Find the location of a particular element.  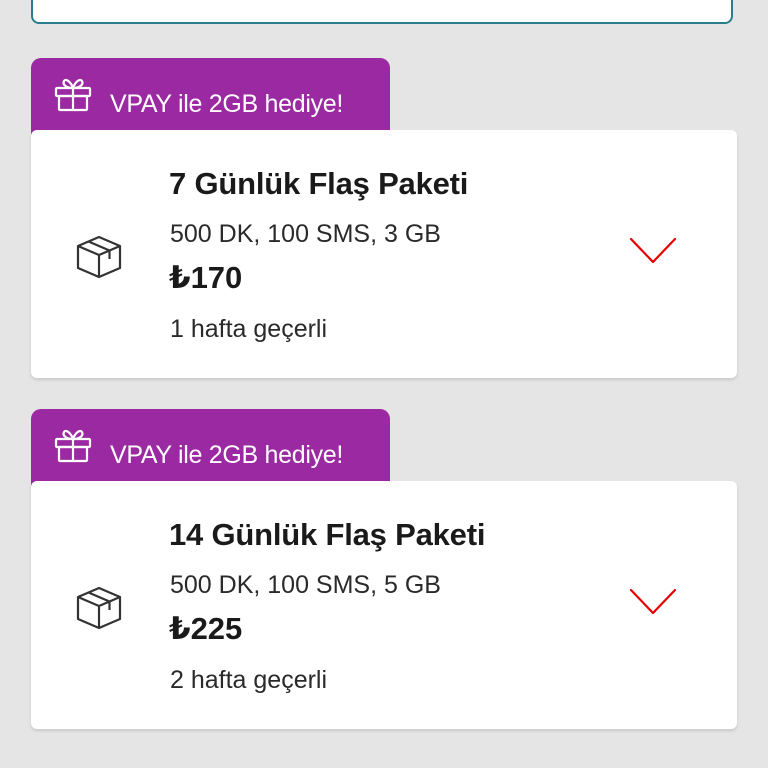

package-title: 14 Günlük Flaş Paketi is located at coordinates (327, 534).